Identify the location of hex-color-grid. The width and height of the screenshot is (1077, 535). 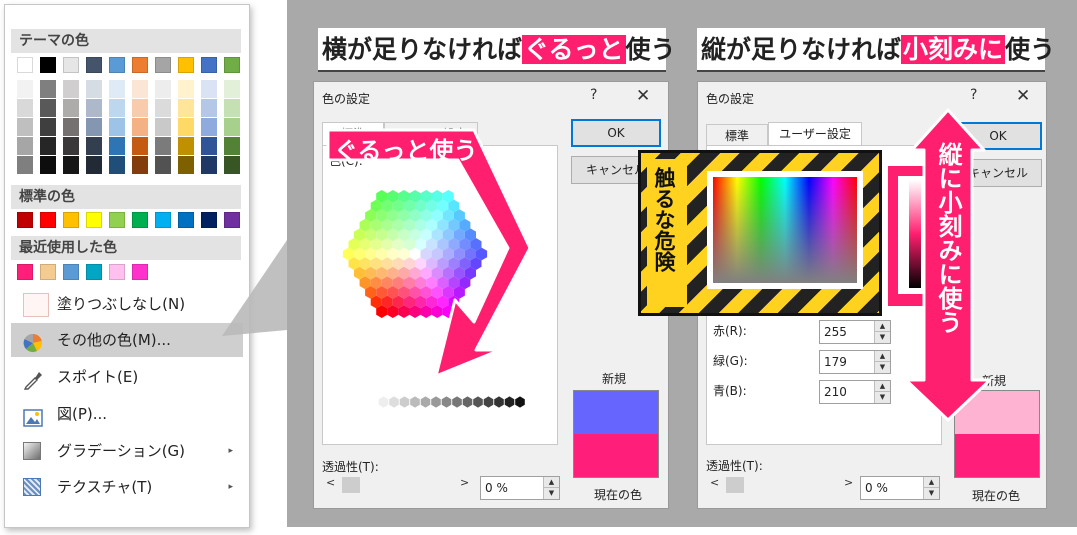
(441, 288).